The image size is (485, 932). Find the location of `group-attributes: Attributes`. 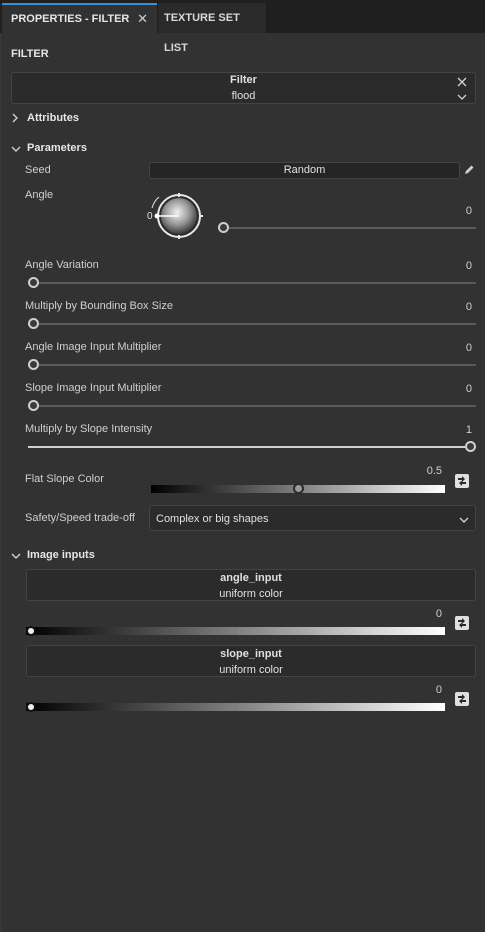

group-attributes: Attributes is located at coordinates (111, 119).